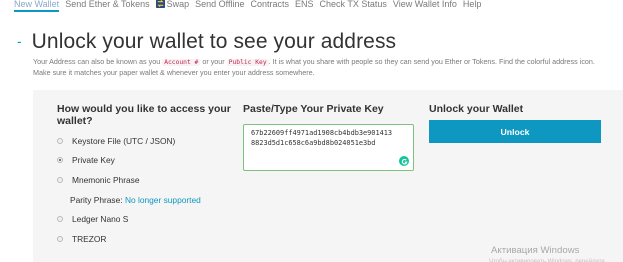  What do you see at coordinates (313, 143) in the screenshot?
I see `private-key-line-2: 8823d5d1c658c6a9bd8b024051e3bd` at bounding box center [313, 143].